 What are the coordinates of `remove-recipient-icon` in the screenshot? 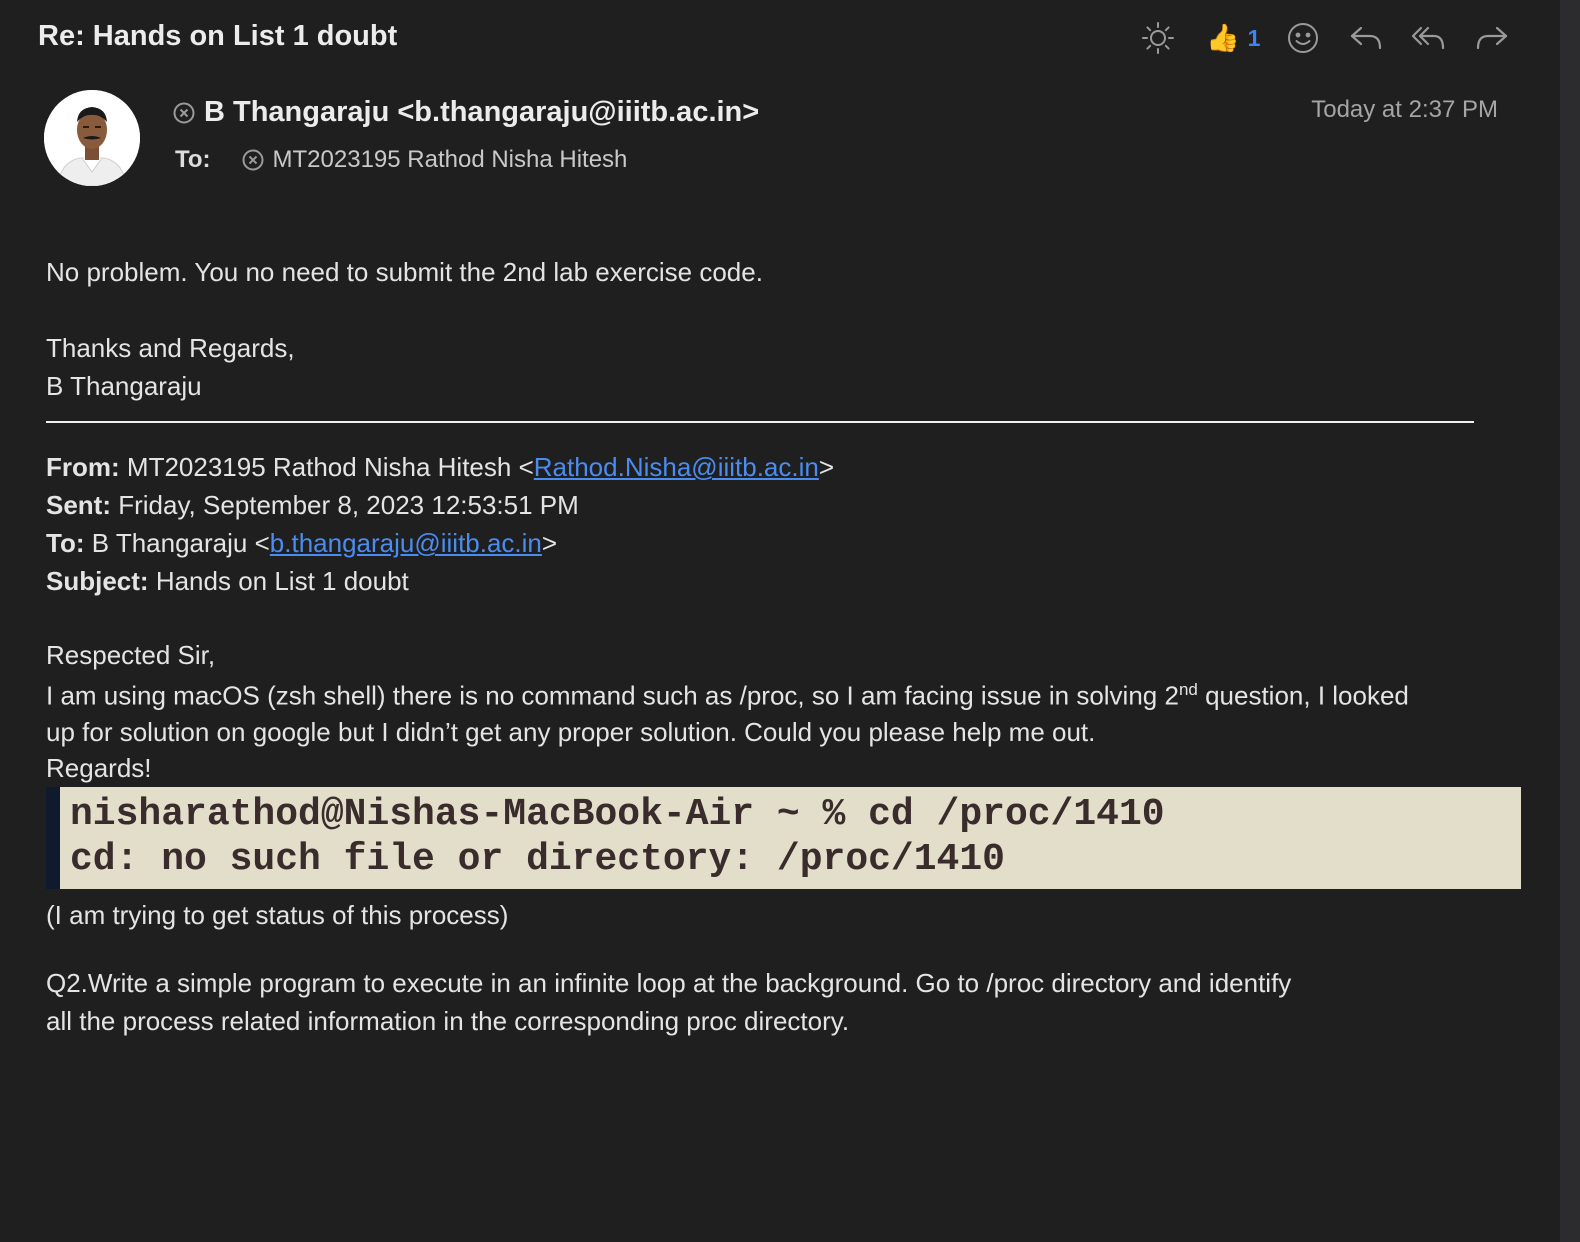 It's located at (253, 160).